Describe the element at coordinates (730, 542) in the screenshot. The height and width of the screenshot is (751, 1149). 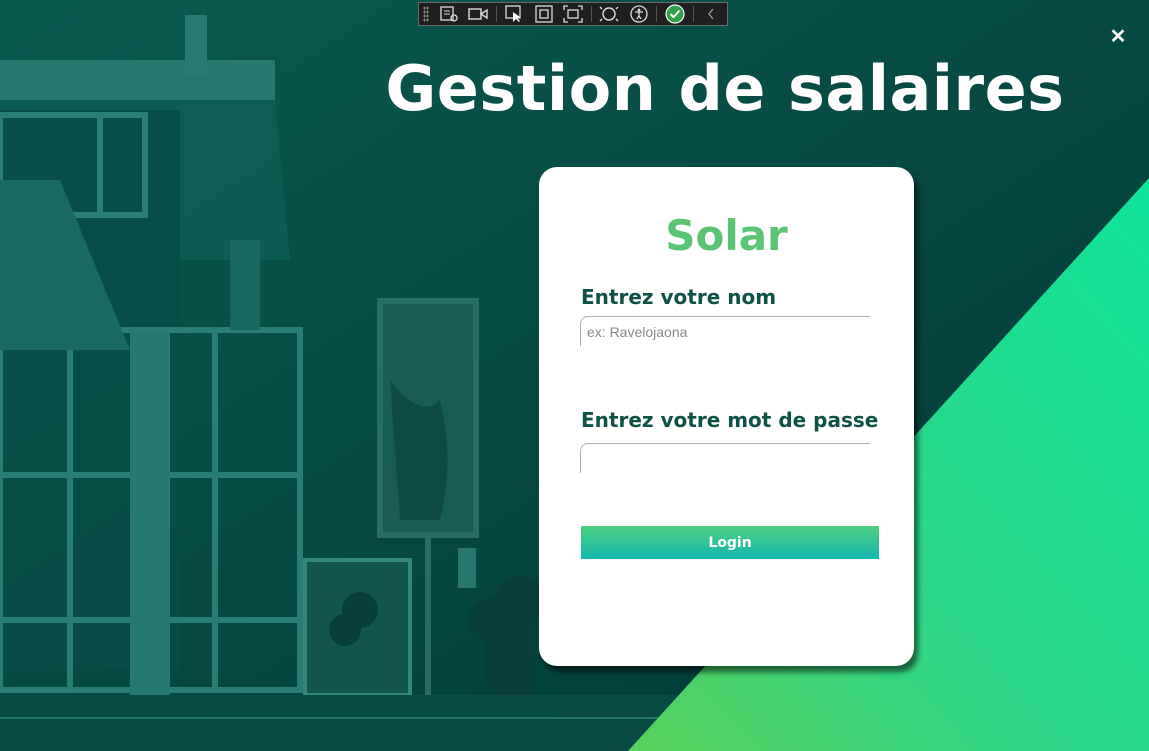
I see `login-button: Login` at that location.